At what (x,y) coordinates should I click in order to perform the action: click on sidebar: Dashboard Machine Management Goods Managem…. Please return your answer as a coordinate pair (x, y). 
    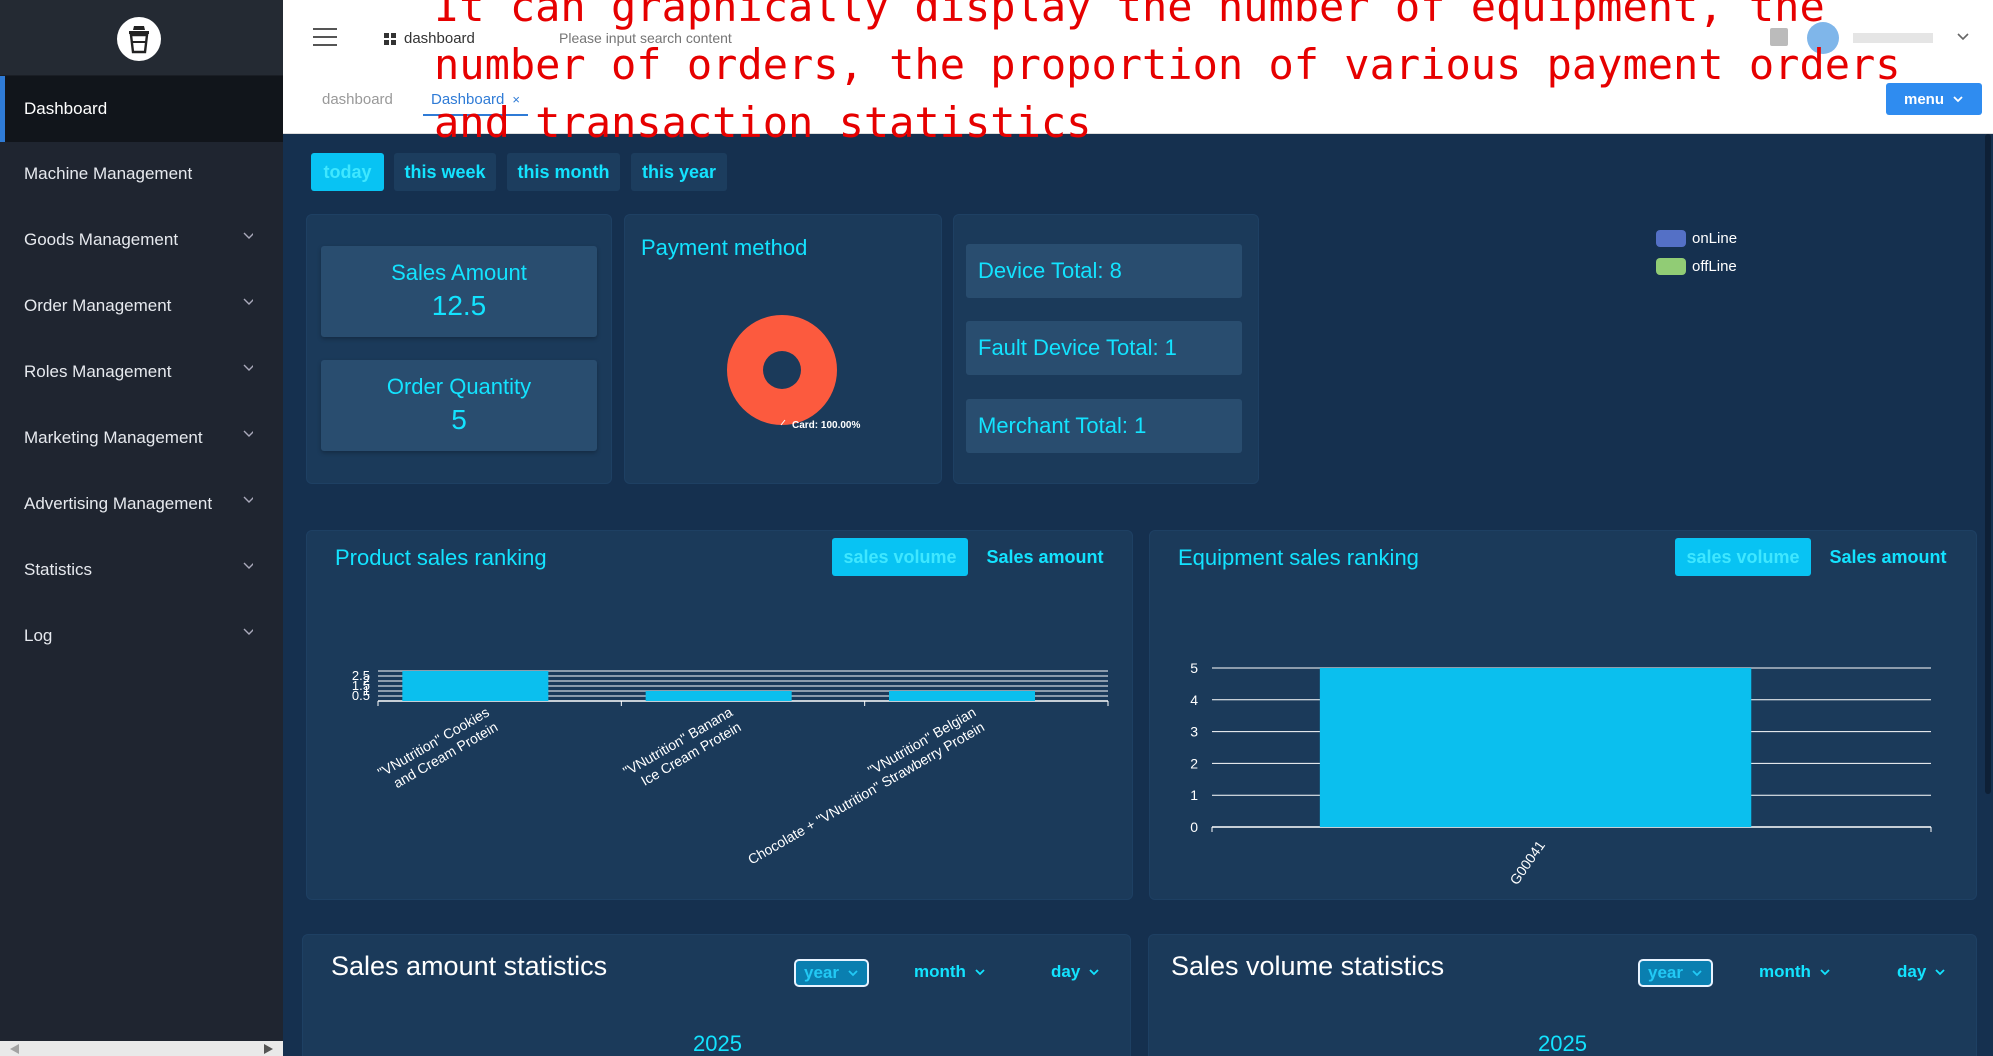
    Looking at the image, I should click on (141, 528).